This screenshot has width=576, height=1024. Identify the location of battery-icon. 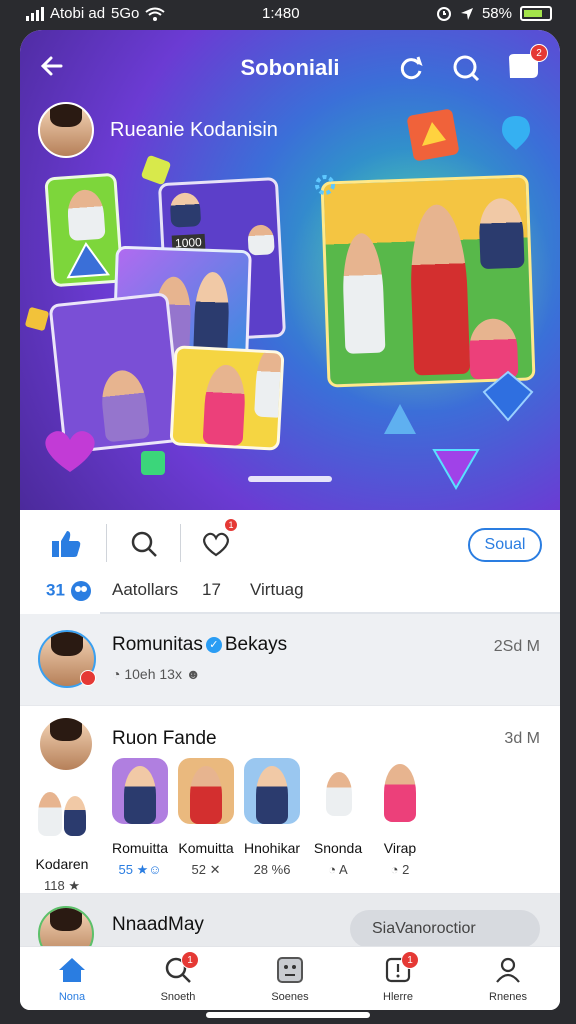
(536, 13).